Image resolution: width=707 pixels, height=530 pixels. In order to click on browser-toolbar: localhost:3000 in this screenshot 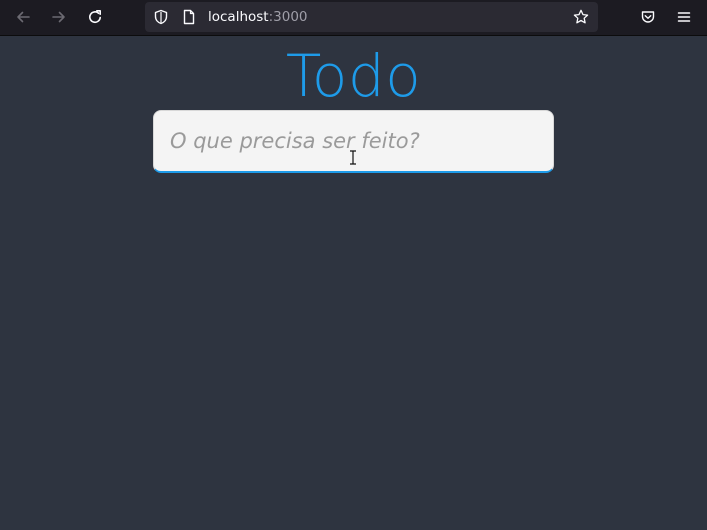, I will do `click(353, 18)`.